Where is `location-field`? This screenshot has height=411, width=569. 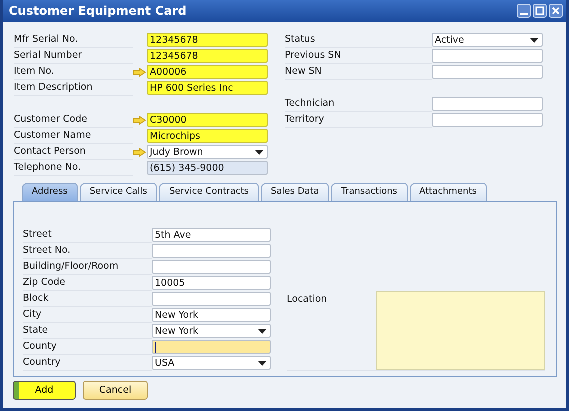 location-field is located at coordinates (460, 330).